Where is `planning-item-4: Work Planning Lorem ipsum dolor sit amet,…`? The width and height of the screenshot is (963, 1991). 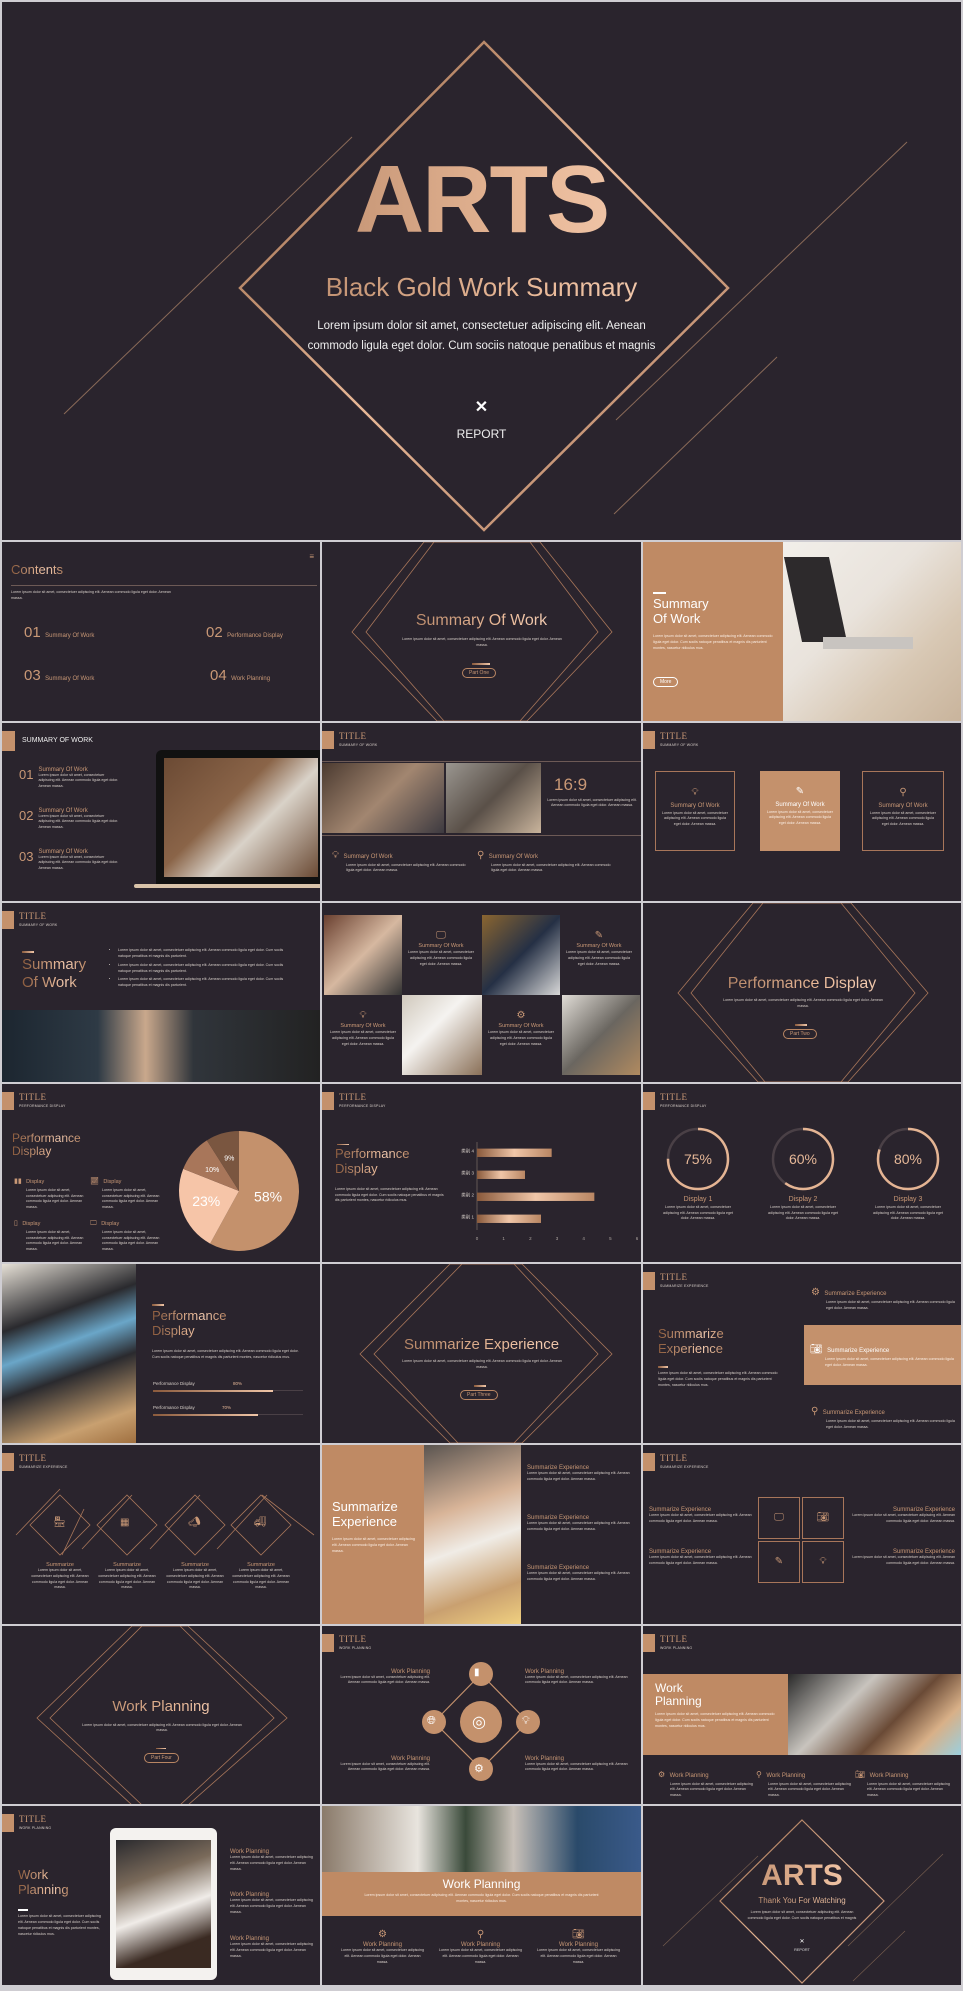 planning-item-4: Work Planning Lorem ipsum dolor sit amet,… is located at coordinates (577, 1765).